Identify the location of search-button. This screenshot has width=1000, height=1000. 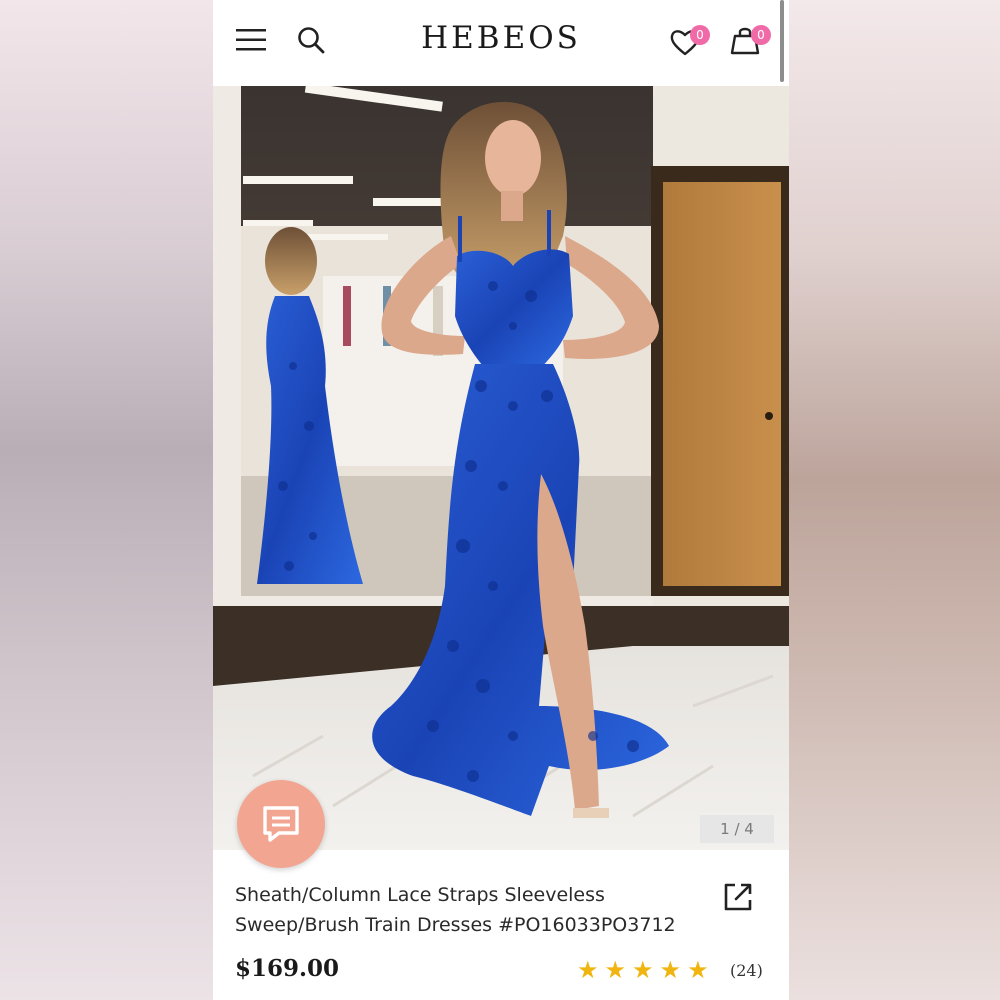
(311, 40).